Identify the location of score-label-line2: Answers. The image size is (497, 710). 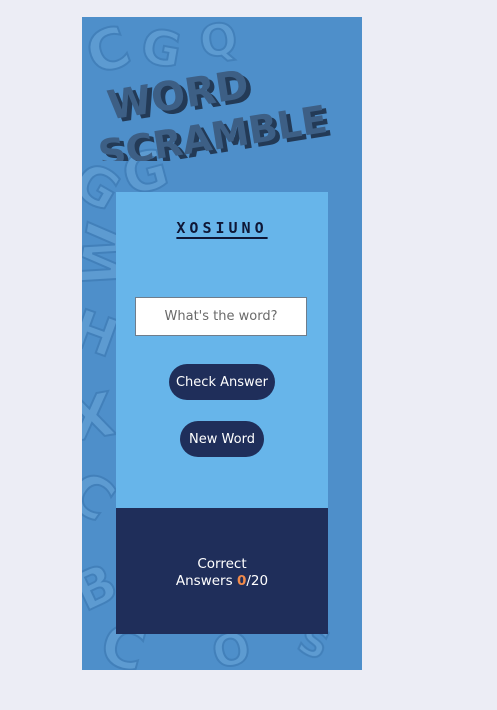
(204, 581).